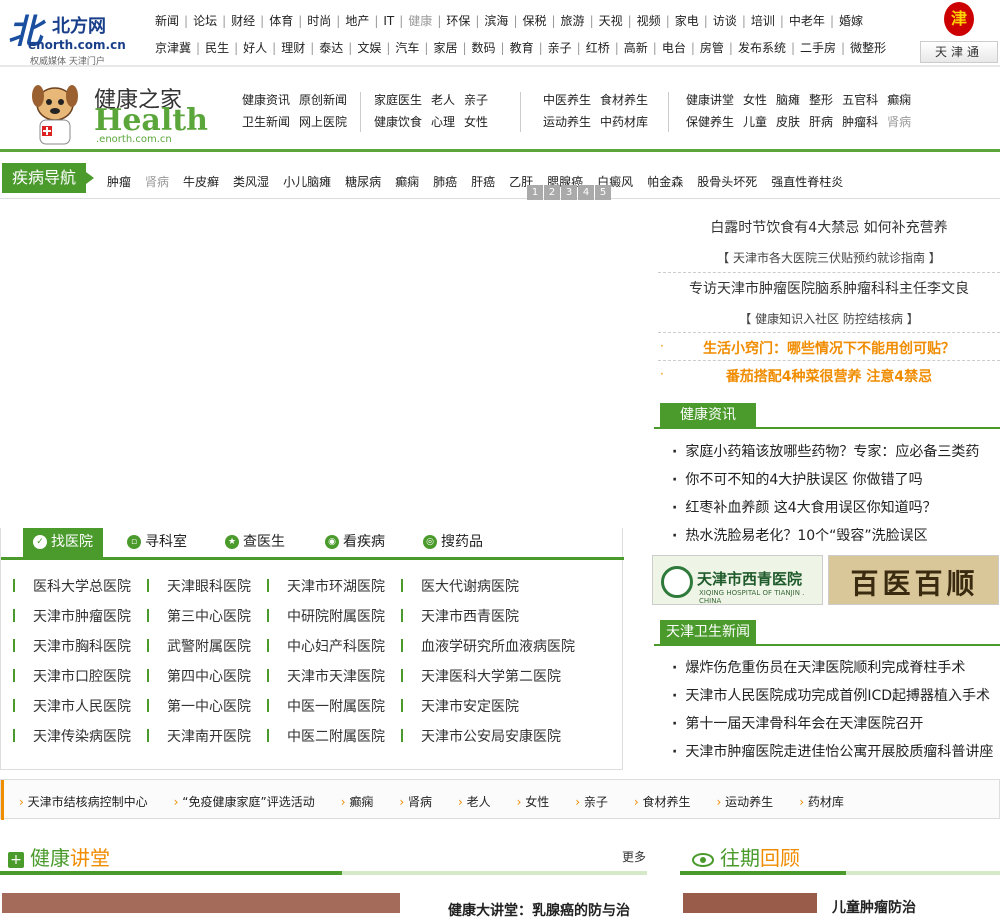  I want to click on hospital-link: 医大代谢病医院, so click(460, 586).